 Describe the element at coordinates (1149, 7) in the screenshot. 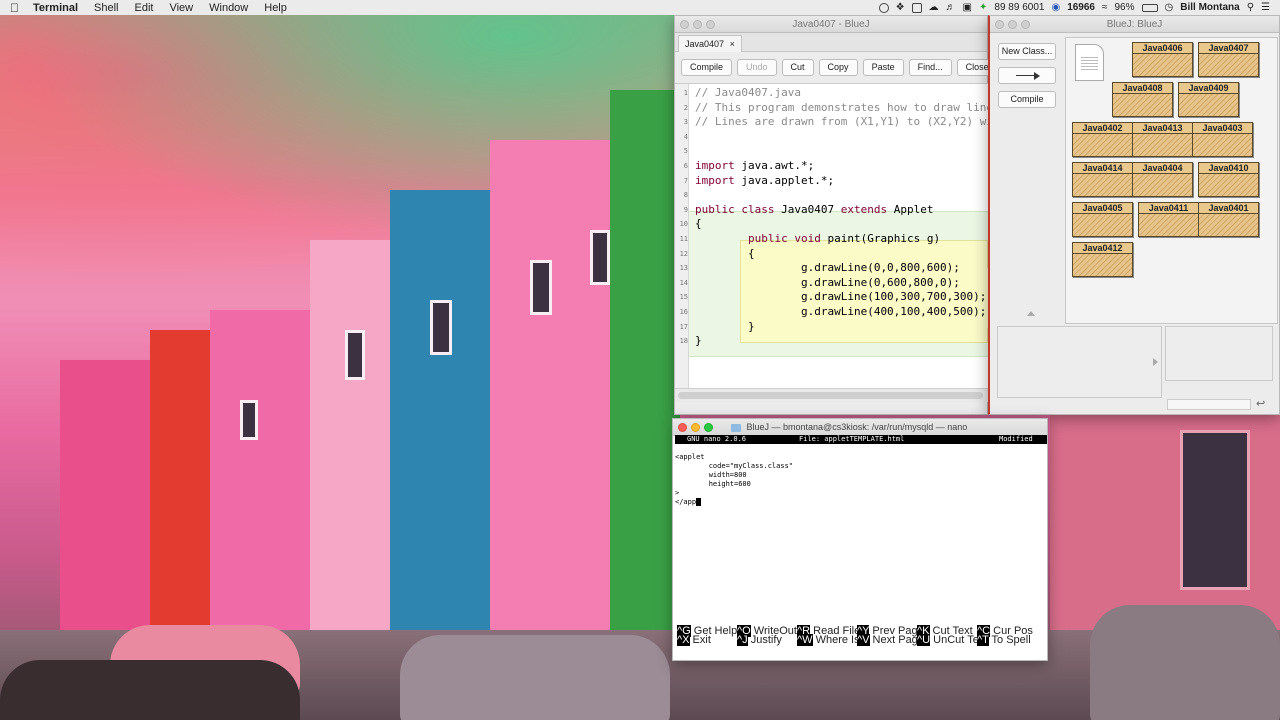

I see `battery-icon` at that location.